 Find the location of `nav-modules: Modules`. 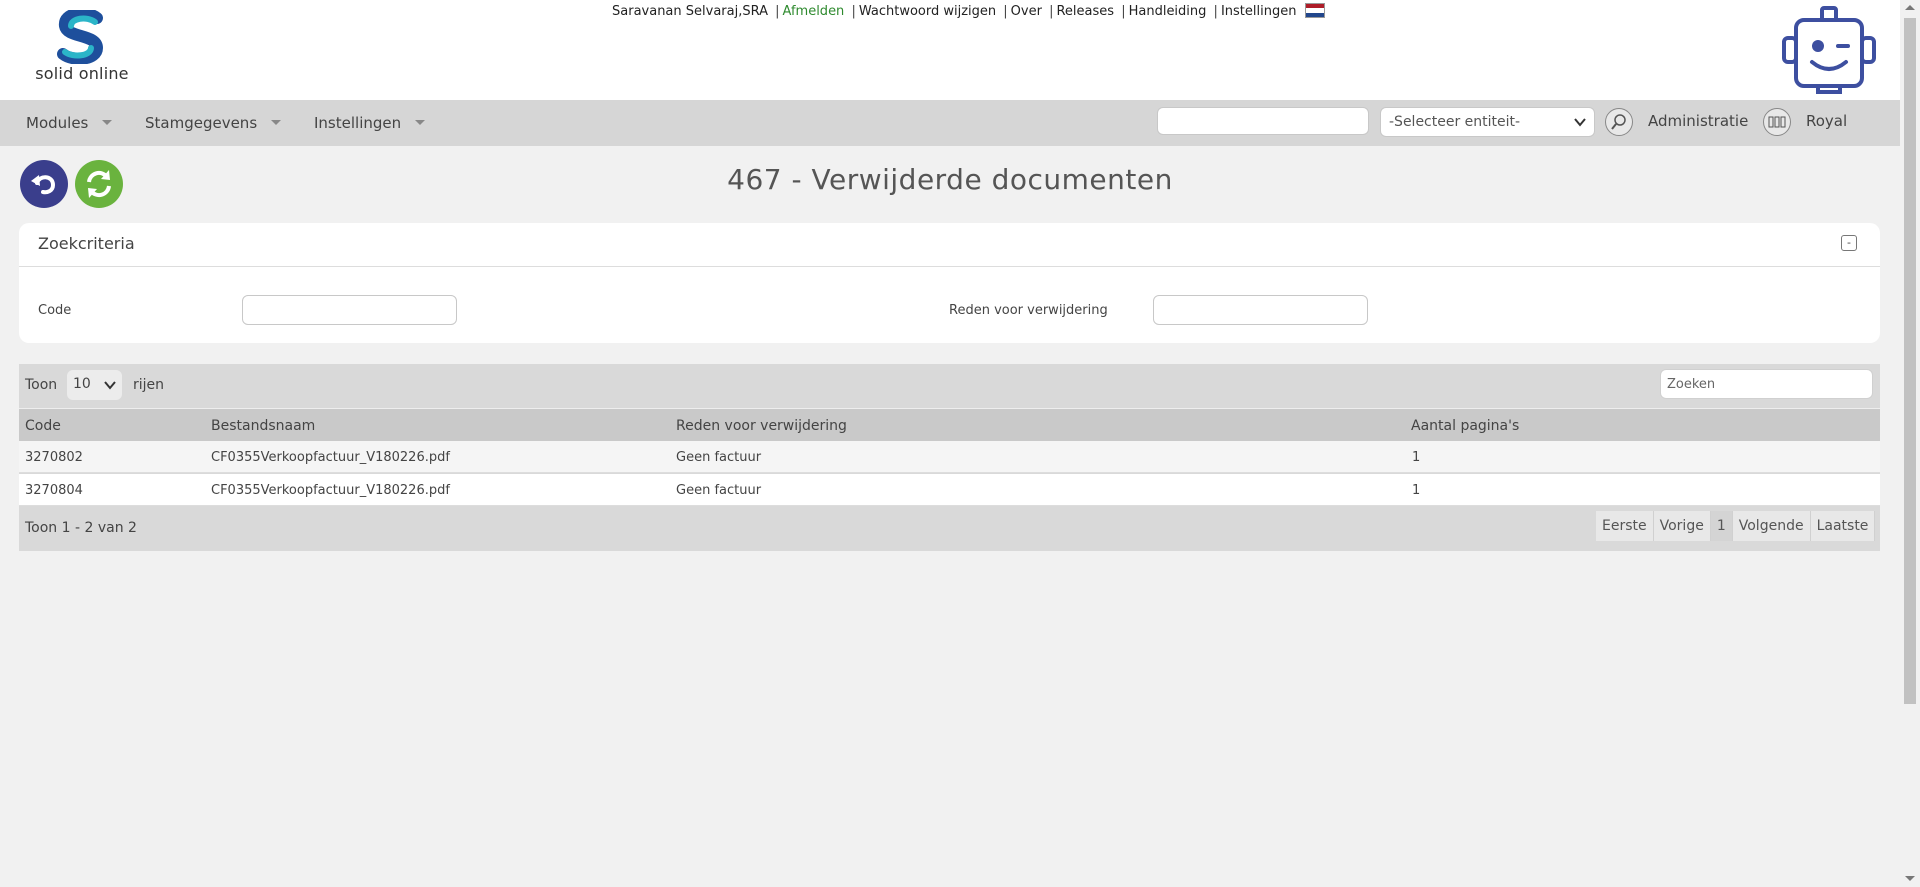

nav-modules: Modules is located at coordinates (69, 123).